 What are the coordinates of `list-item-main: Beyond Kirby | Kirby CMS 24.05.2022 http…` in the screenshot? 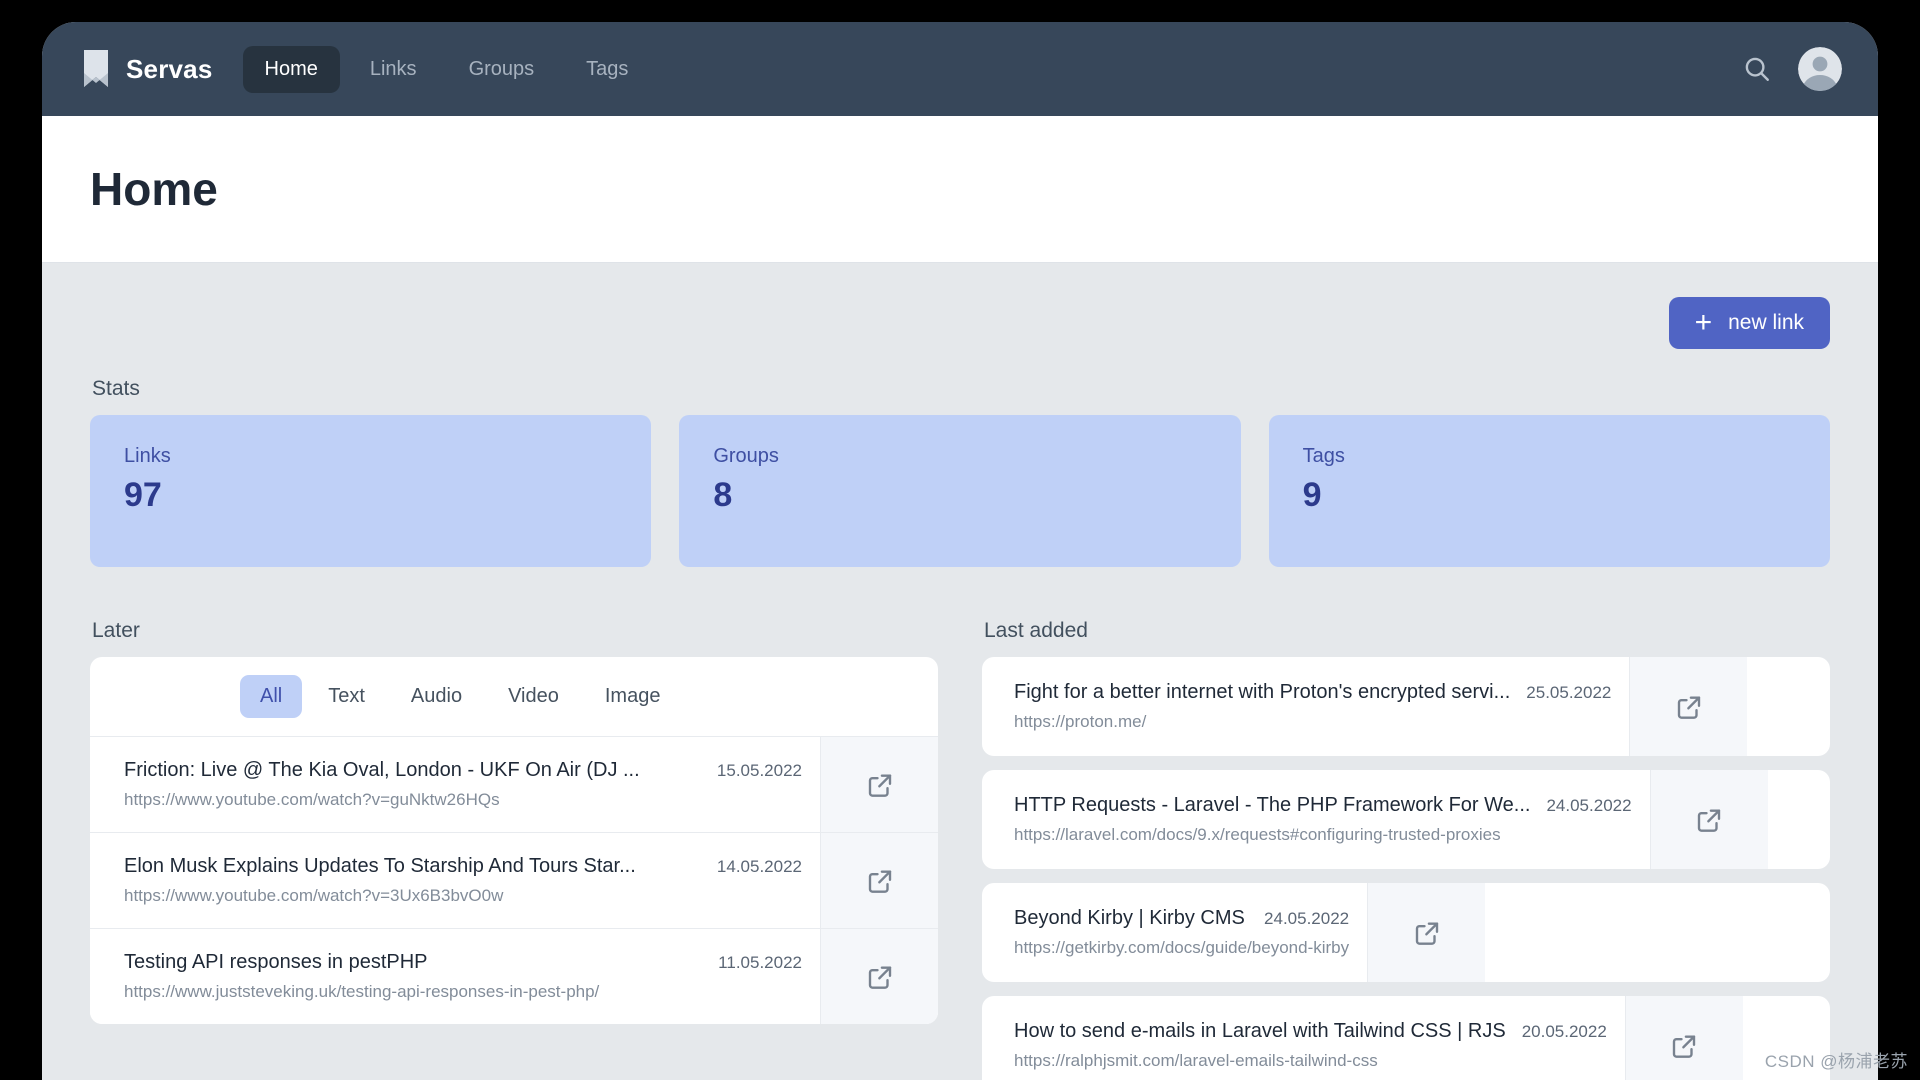 It's located at (1174, 932).